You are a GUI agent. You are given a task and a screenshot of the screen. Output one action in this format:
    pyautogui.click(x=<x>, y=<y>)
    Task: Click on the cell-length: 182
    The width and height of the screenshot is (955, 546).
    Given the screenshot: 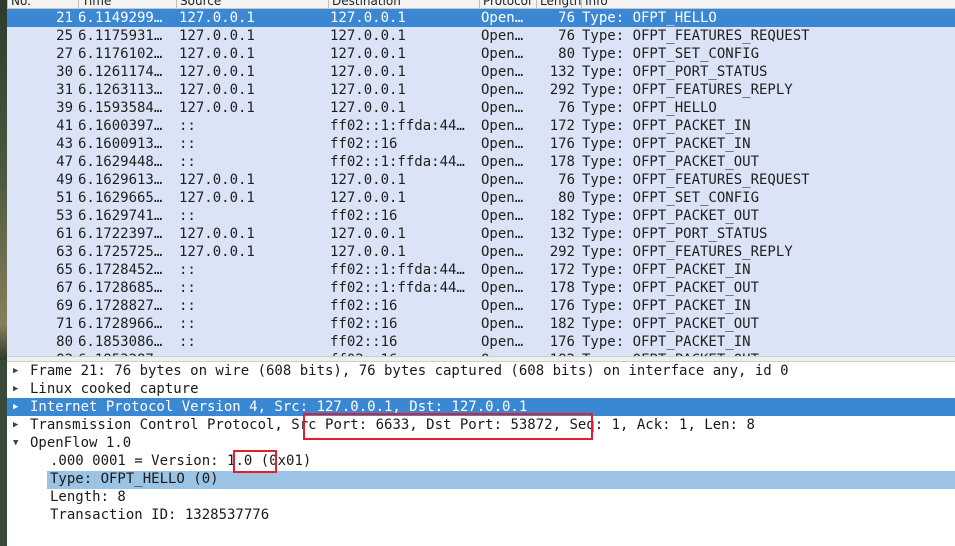 What is the action you would take?
    pyautogui.click(x=562, y=324)
    